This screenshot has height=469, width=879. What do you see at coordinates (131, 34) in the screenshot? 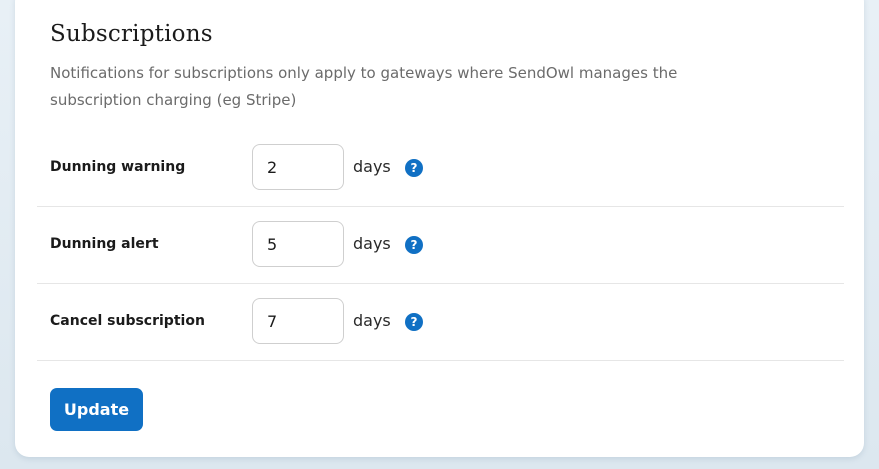
I see `section-title: Subscriptions` at bounding box center [131, 34].